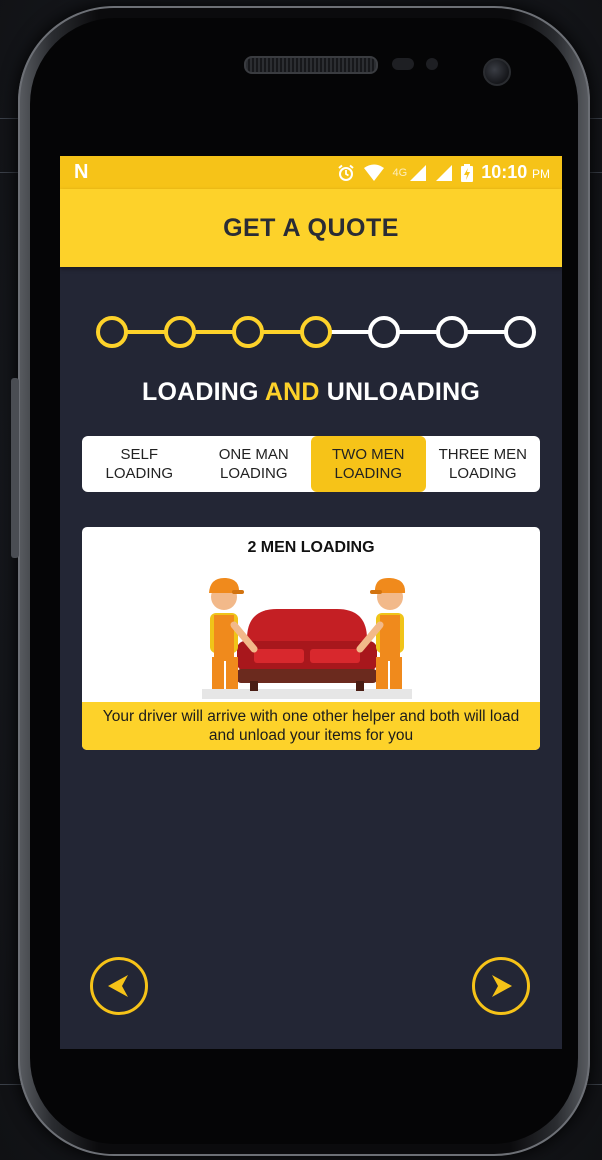 The image size is (602, 1160). Describe the element at coordinates (15, 468) in the screenshot. I see `phone-side-button` at that location.